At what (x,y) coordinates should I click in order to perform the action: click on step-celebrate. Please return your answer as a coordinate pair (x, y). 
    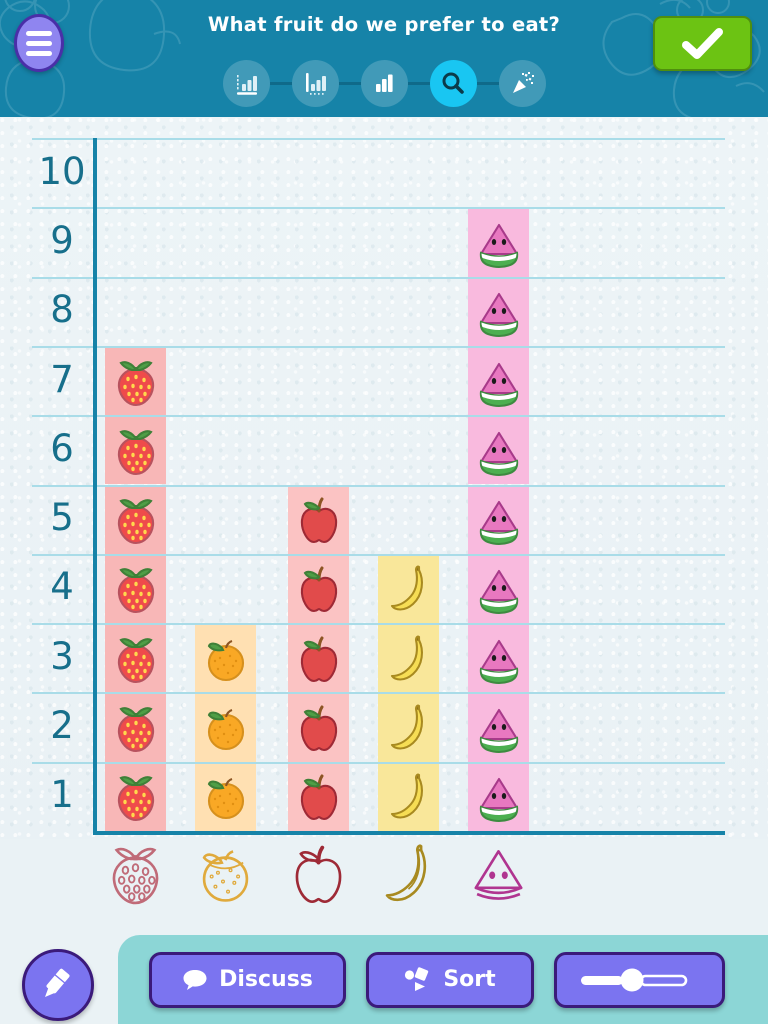
    Looking at the image, I should click on (522, 83).